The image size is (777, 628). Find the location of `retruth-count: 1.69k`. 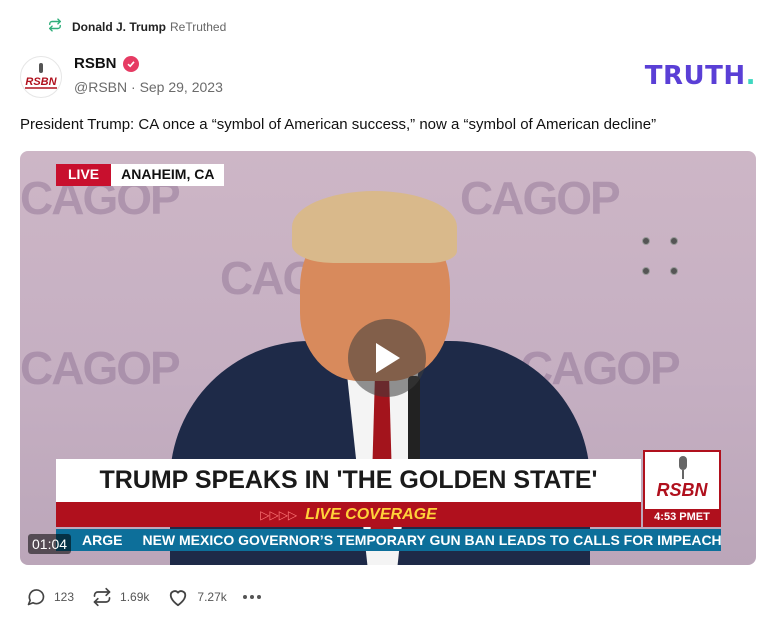

retruth-count: 1.69k is located at coordinates (135, 597).